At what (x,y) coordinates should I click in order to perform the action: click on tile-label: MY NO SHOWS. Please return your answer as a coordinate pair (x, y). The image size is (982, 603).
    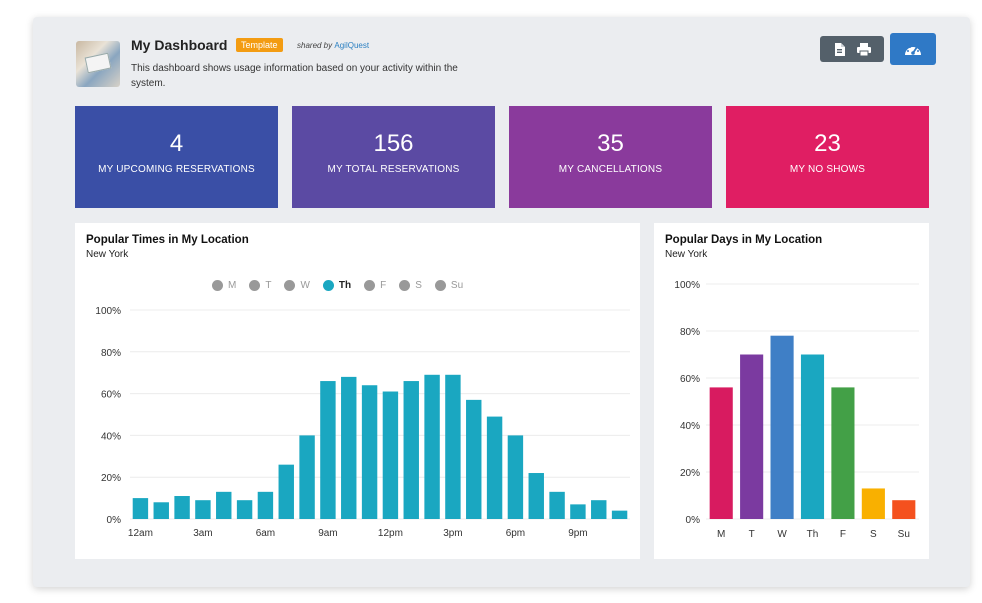
    Looking at the image, I should click on (827, 169).